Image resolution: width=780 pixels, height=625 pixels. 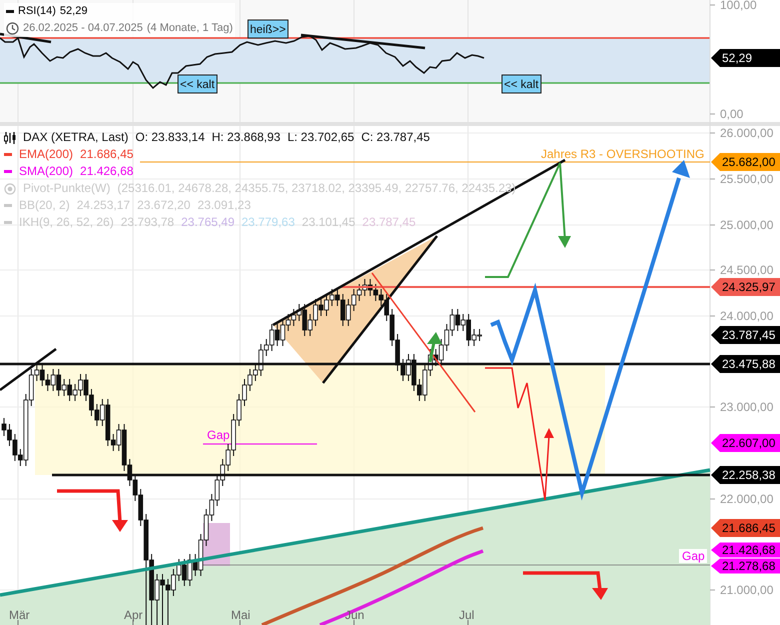 What do you see at coordinates (747, 179) in the screenshot?
I see `axis-tick-label: 25.500,00` at bounding box center [747, 179].